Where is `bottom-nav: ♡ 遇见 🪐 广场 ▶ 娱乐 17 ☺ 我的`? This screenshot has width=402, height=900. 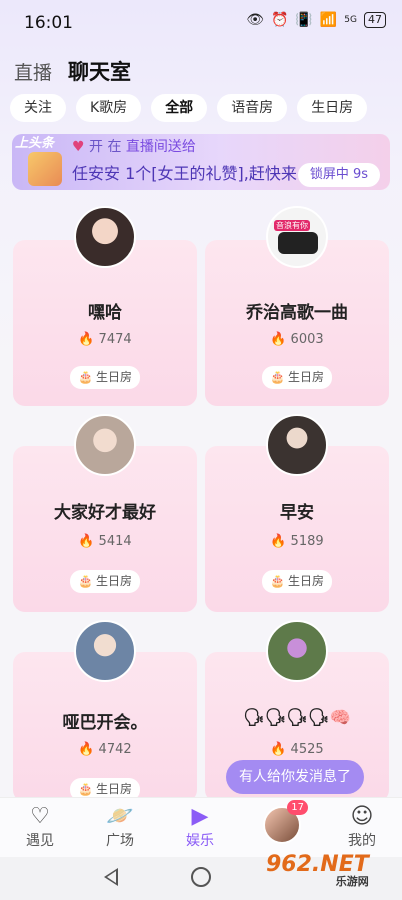
bottom-nav: ♡ 遇见 🪐 广场 ▶ 娱乐 17 ☺ 我的 is located at coordinates (201, 827).